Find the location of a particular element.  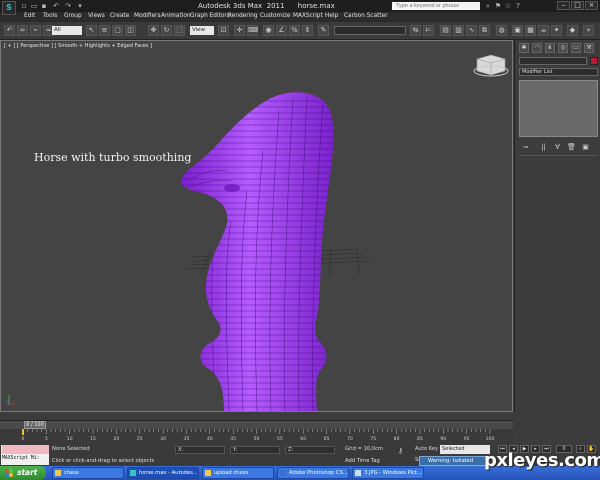

undo-tool-icon: ↶ is located at coordinates (9, 30).